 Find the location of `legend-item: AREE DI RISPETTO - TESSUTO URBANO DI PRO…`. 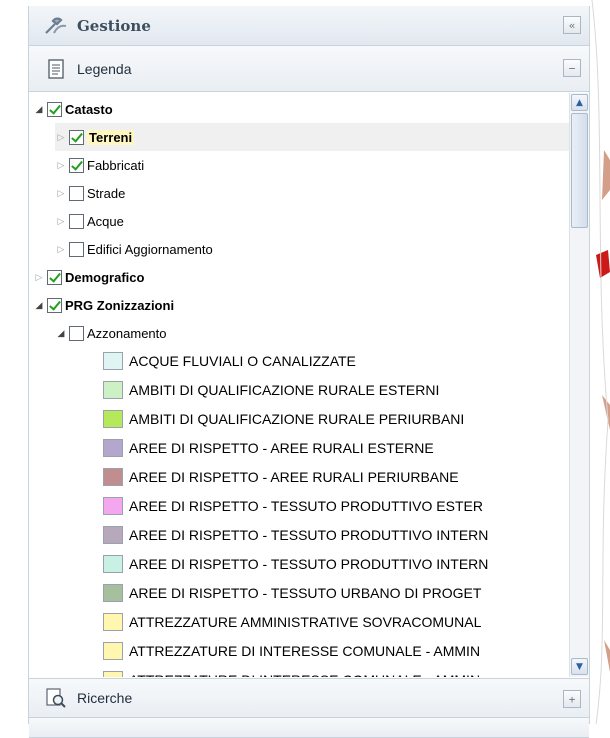

legend-item: AREE DI RISPETTO - TESSUTO URBANO DI PRO… is located at coordinates (292, 593).